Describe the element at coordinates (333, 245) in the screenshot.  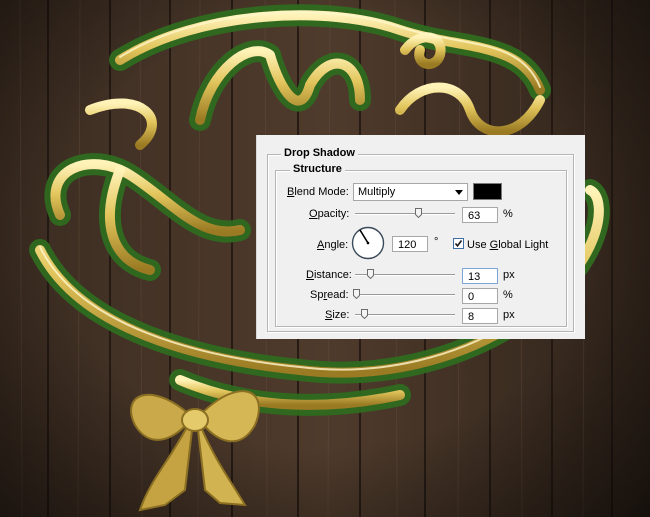
I see `angle-label: Angle:` at that location.